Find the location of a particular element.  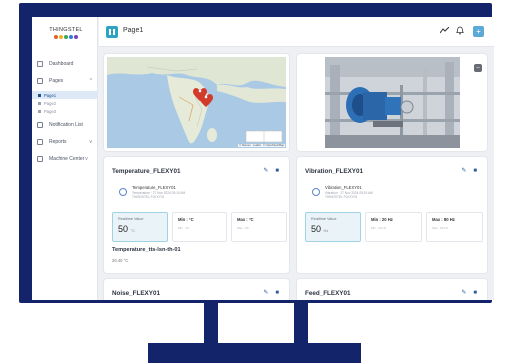

map-card: © Stamen · Leaflet · © OpenStreetMap is located at coordinates (196, 102).